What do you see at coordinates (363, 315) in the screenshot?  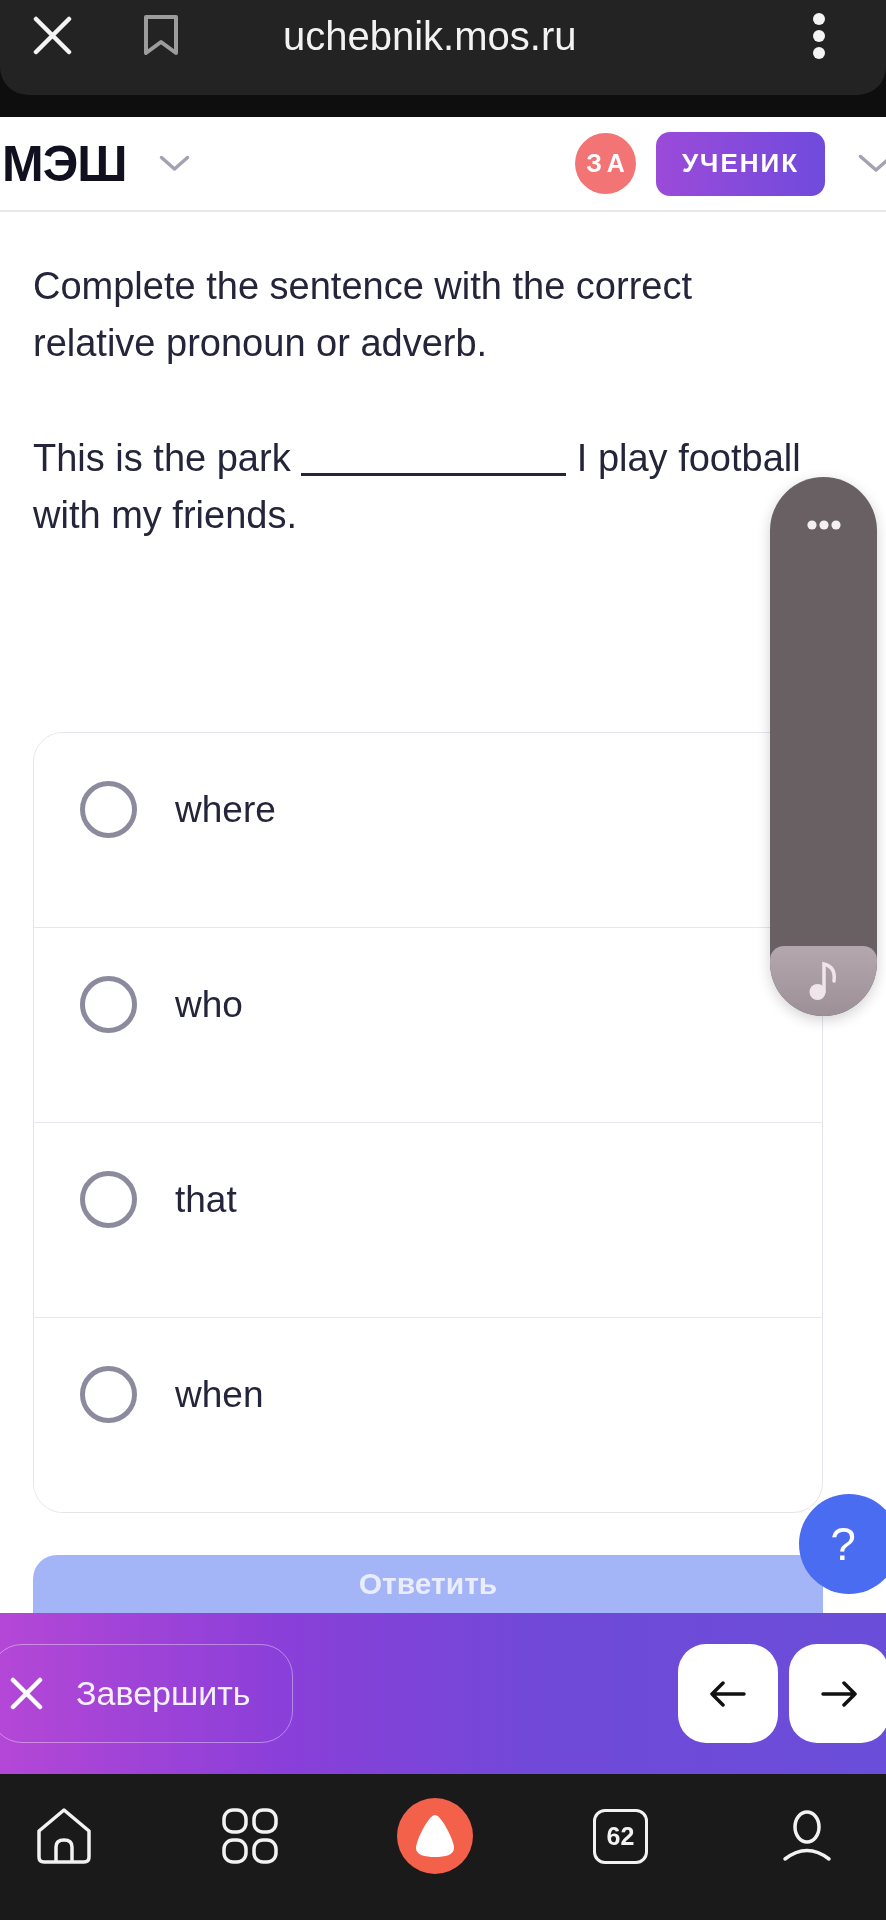 I see `instruction-text: Complete the sentence with the correct relative pronoun or adverb.` at bounding box center [363, 315].